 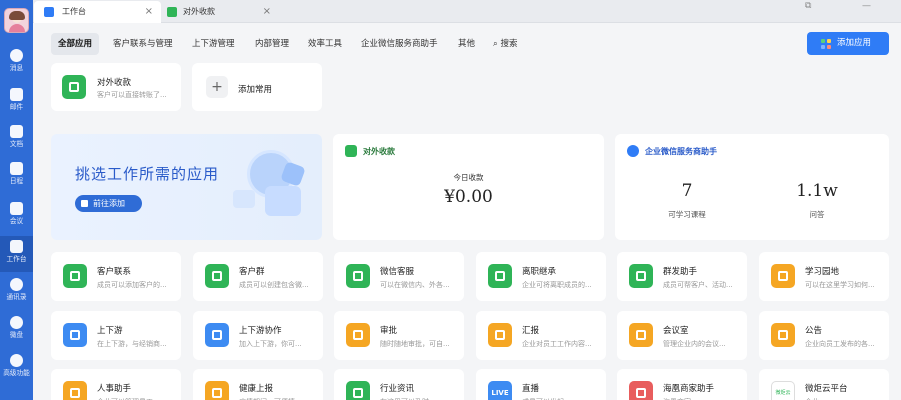 What do you see at coordinates (186, 187) in the screenshot?
I see `promo-banner: 挑选工作所需的应用 前往添加` at bounding box center [186, 187].